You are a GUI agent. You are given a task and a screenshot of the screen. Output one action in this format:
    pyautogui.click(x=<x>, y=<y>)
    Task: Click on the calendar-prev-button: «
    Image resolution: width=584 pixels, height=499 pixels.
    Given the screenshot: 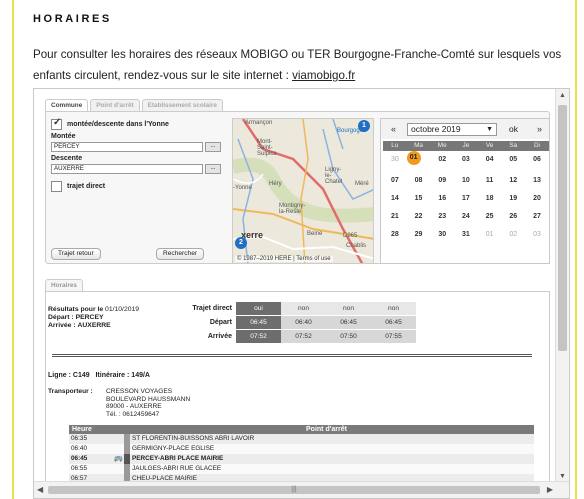 What is the action you would take?
    pyautogui.click(x=393, y=129)
    